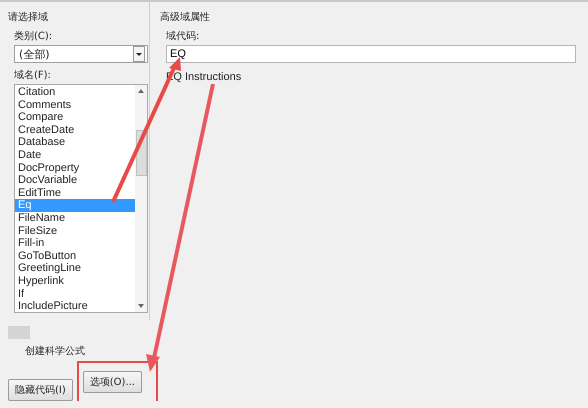 This screenshot has height=408, width=588. Describe the element at coordinates (75, 281) in the screenshot. I see `list-item: Hyperlink` at that location.